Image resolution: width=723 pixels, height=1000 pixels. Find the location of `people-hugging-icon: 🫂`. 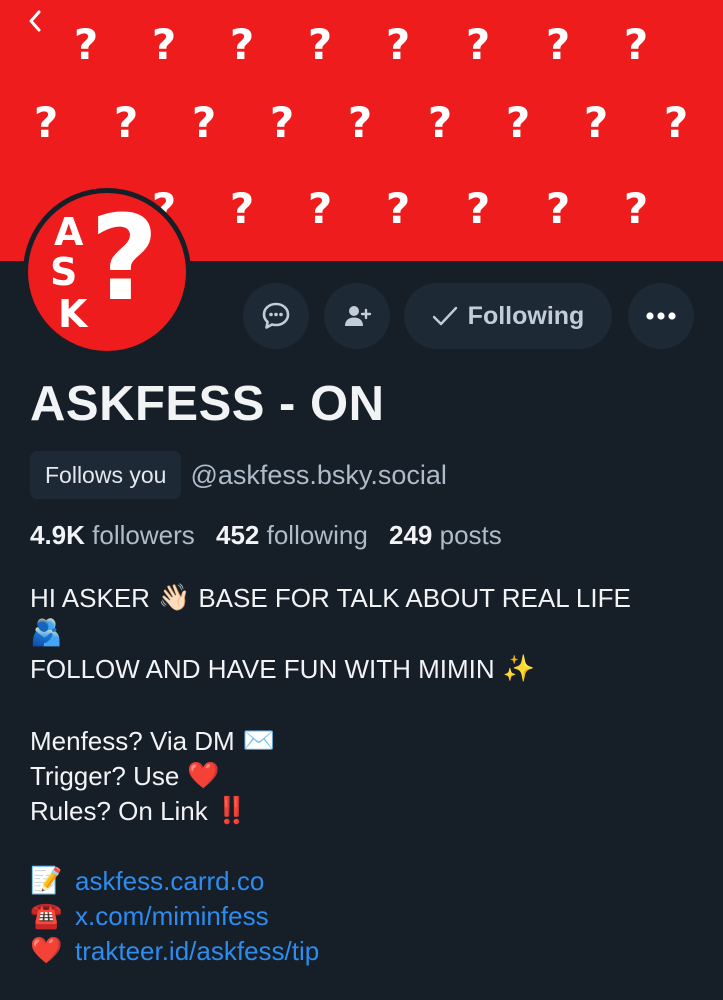

people-hugging-icon: 🫂 is located at coordinates (46, 633).